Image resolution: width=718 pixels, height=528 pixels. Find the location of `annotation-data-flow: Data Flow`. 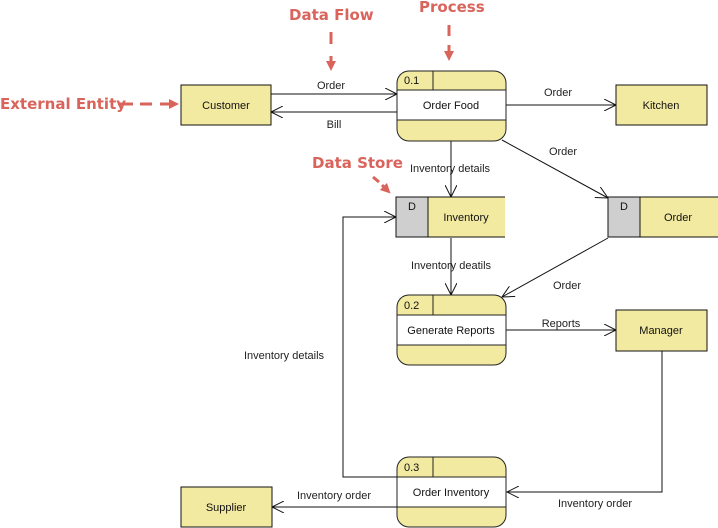

annotation-data-flow: Data Flow is located at coordinates (331, 15).